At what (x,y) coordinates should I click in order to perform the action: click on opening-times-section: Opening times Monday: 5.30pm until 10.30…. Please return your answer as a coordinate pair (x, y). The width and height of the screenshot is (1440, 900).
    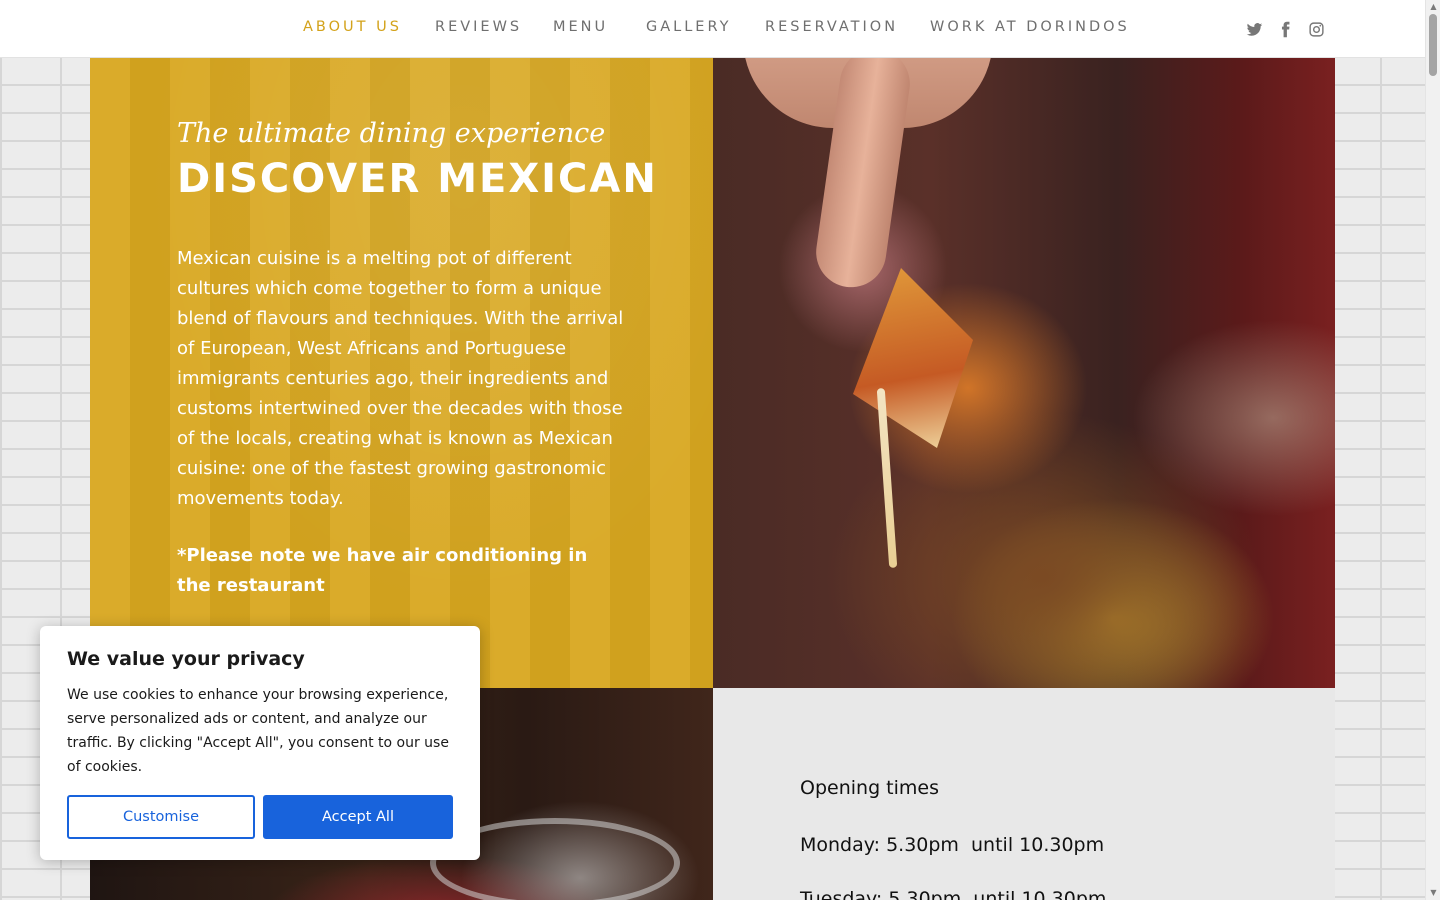
    Looking at the image, I should click on (1024, 794).